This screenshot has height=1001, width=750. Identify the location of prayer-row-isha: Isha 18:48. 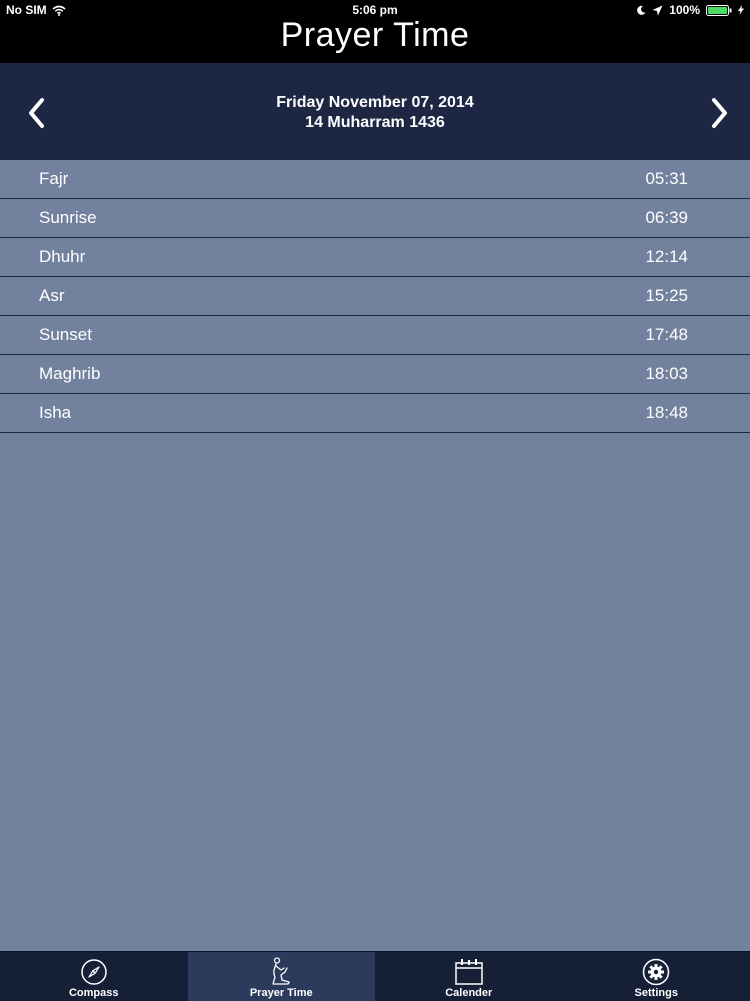
(375, 413).